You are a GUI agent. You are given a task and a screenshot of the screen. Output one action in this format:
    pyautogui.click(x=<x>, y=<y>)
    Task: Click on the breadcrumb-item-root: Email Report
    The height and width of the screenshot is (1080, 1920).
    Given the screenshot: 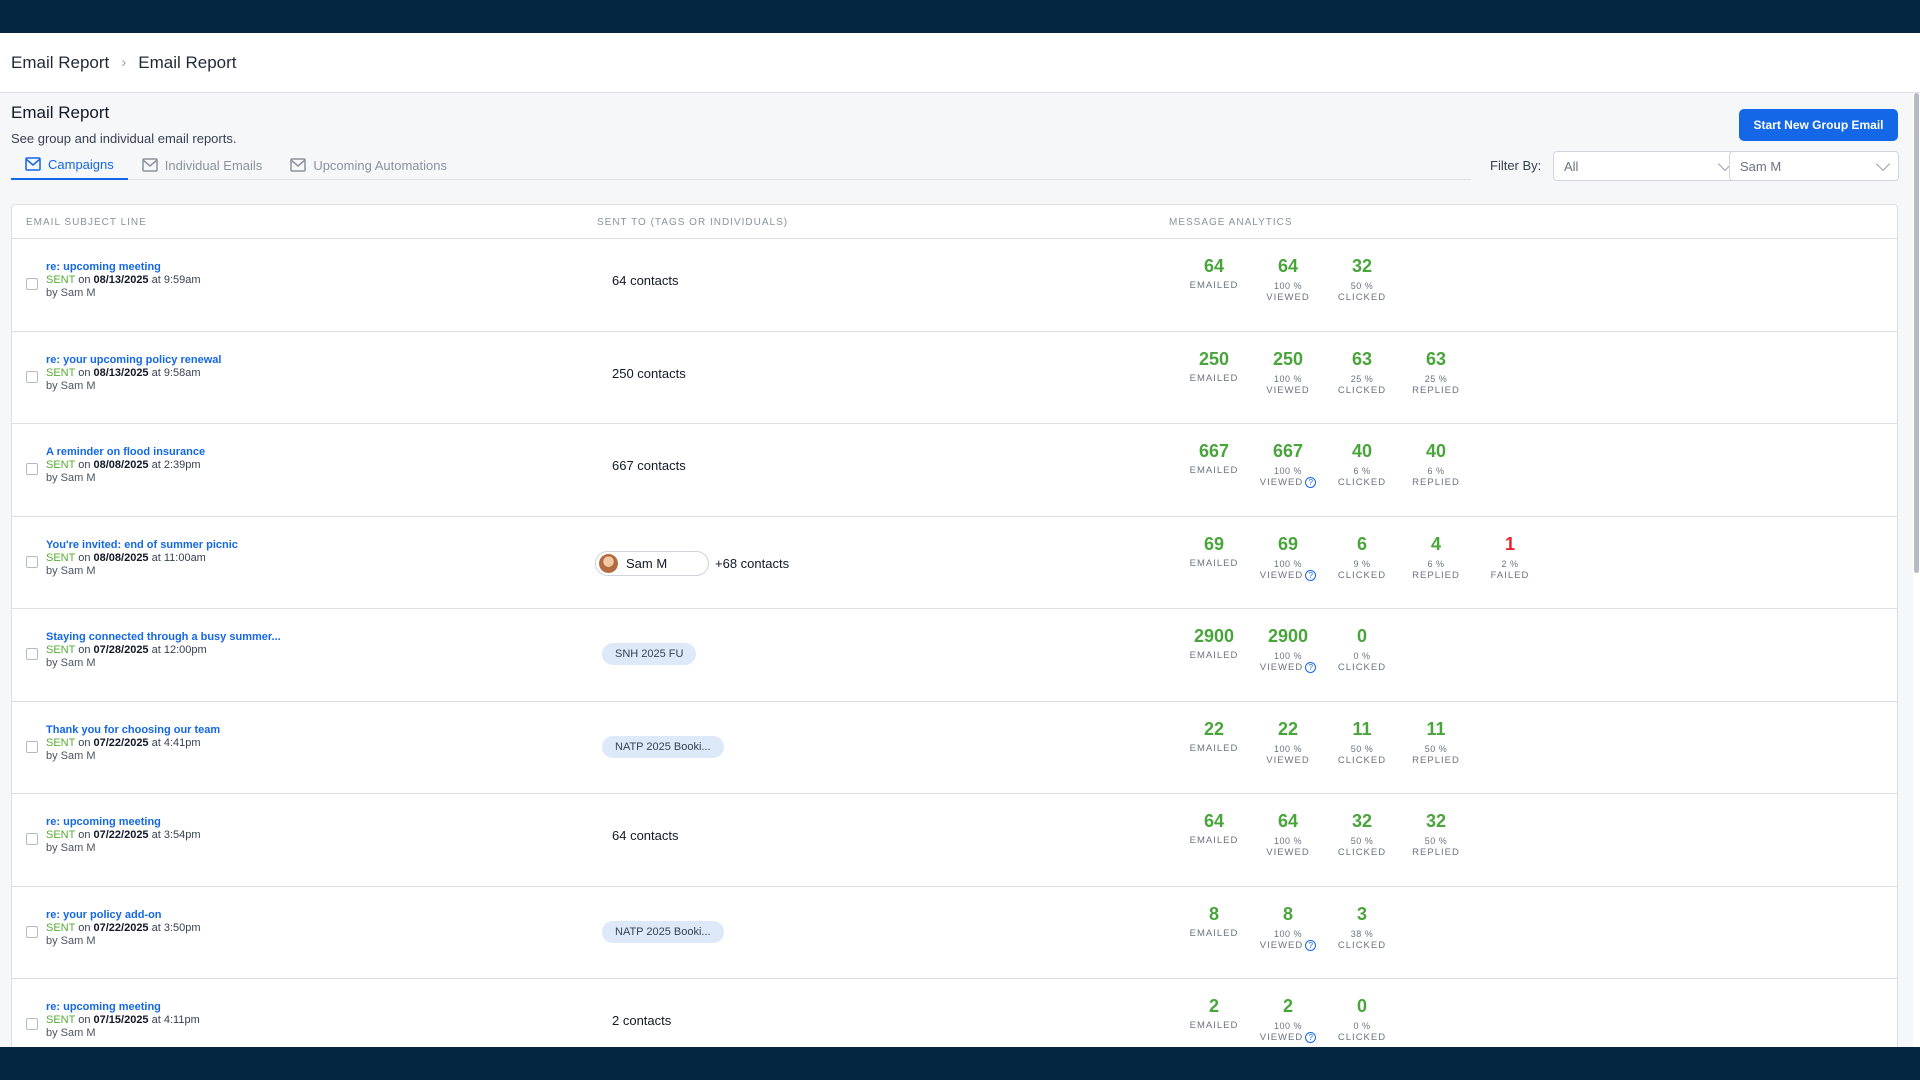 What is the action you would take?
    pyautogui.click(x=60, y=63)
    